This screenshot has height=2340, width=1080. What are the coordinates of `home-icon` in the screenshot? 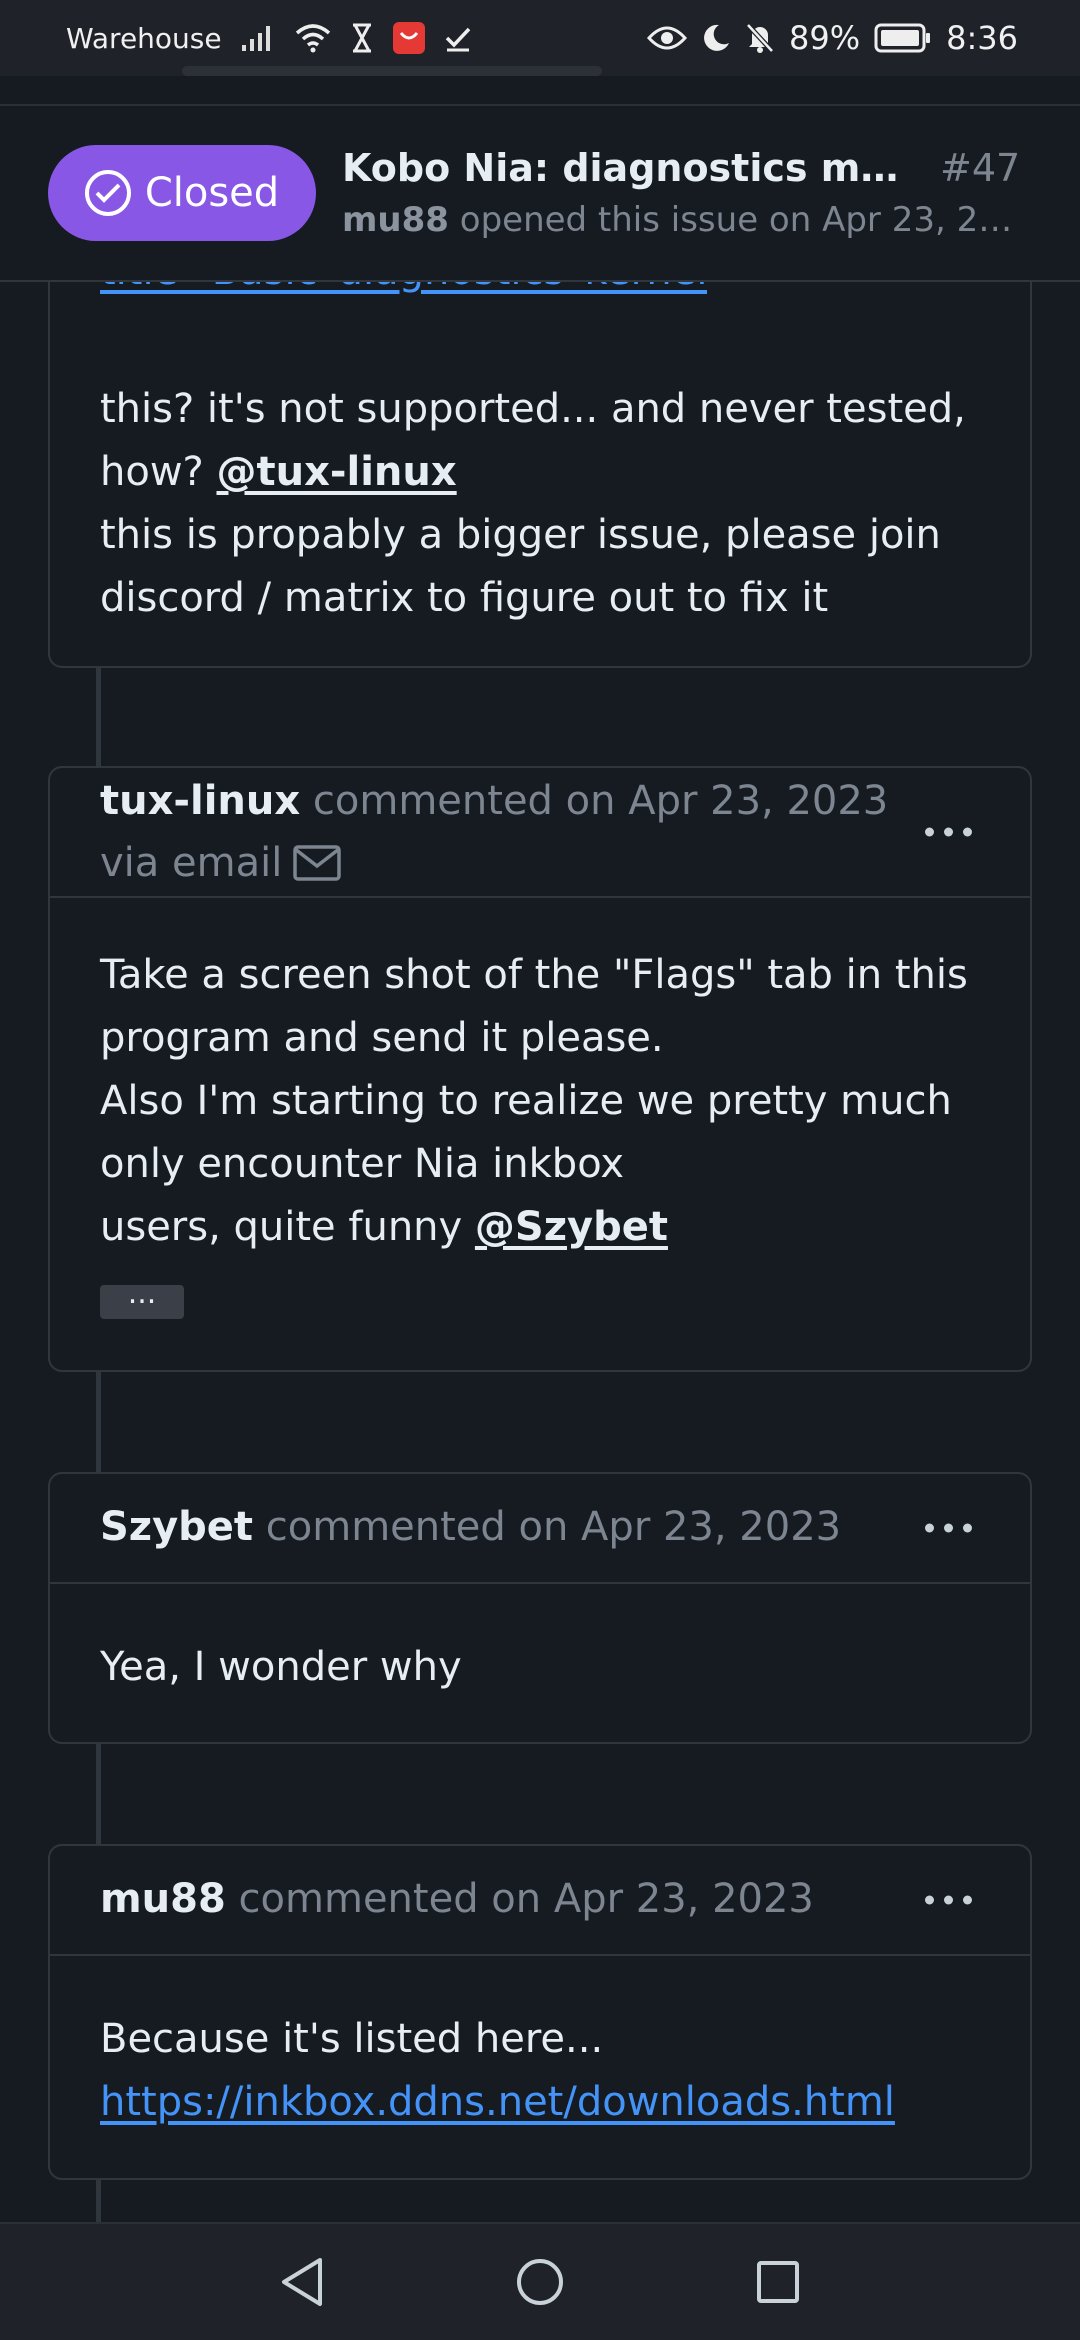 It's located at (540, 2282).